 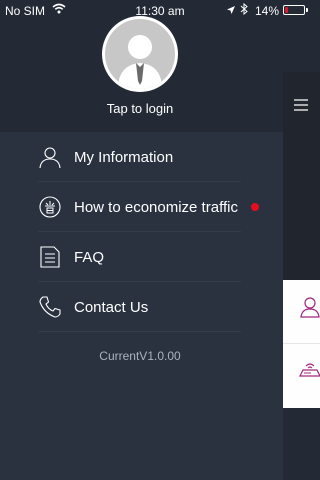 I want to click on save-traffic-icon, so click(x=50, y=207).